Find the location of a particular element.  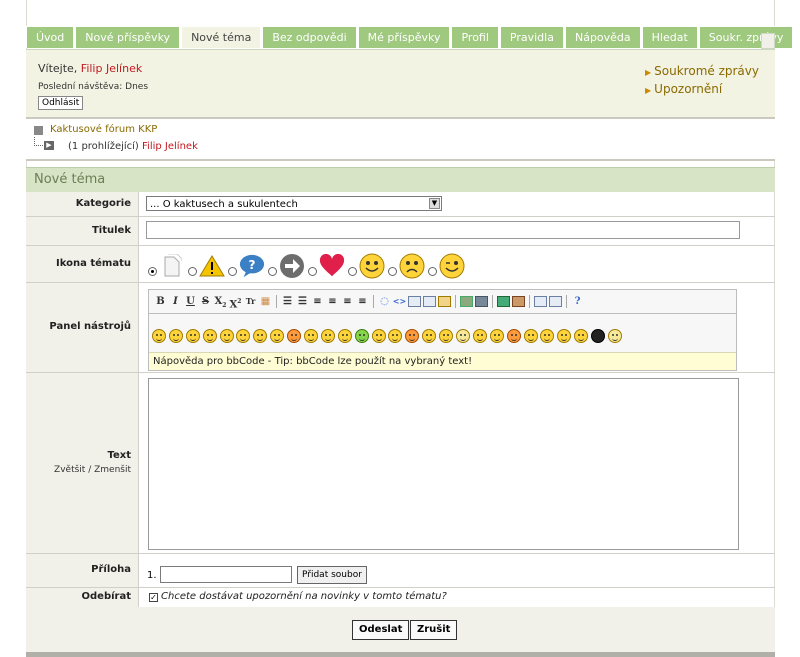

arrow-icon is located at coordinates (598, 336).